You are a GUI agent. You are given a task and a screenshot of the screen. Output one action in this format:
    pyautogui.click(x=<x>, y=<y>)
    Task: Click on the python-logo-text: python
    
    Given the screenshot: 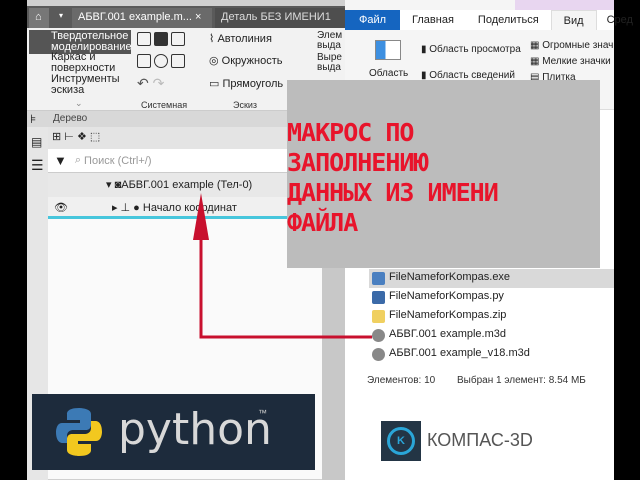 What is the action you would take?
    pyautogui.click(x=195, y=429)
    